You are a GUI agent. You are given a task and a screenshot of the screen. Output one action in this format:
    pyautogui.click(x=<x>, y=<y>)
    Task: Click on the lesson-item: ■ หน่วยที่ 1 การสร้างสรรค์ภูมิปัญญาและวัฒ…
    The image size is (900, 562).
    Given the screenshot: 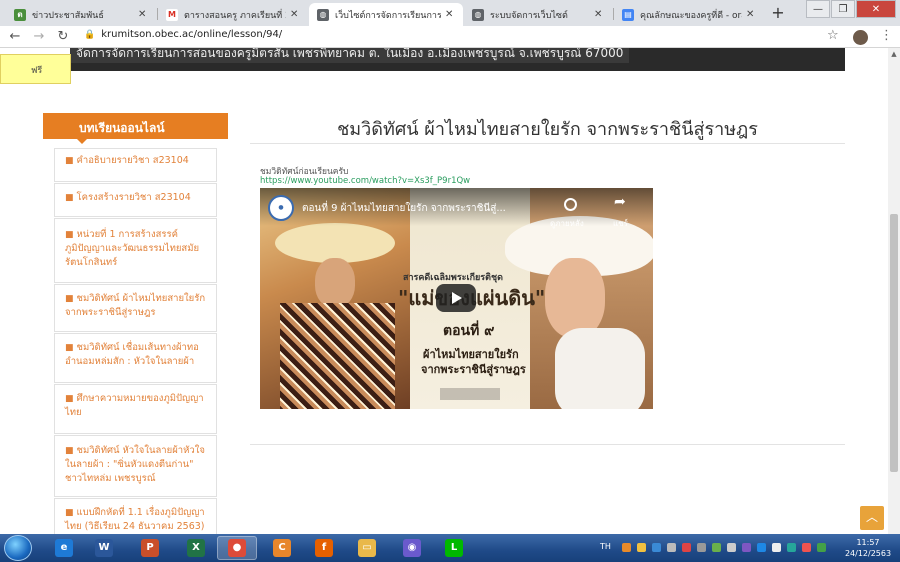 What is the action you would take?
    pyautogui.click(x=135, y=250)
    